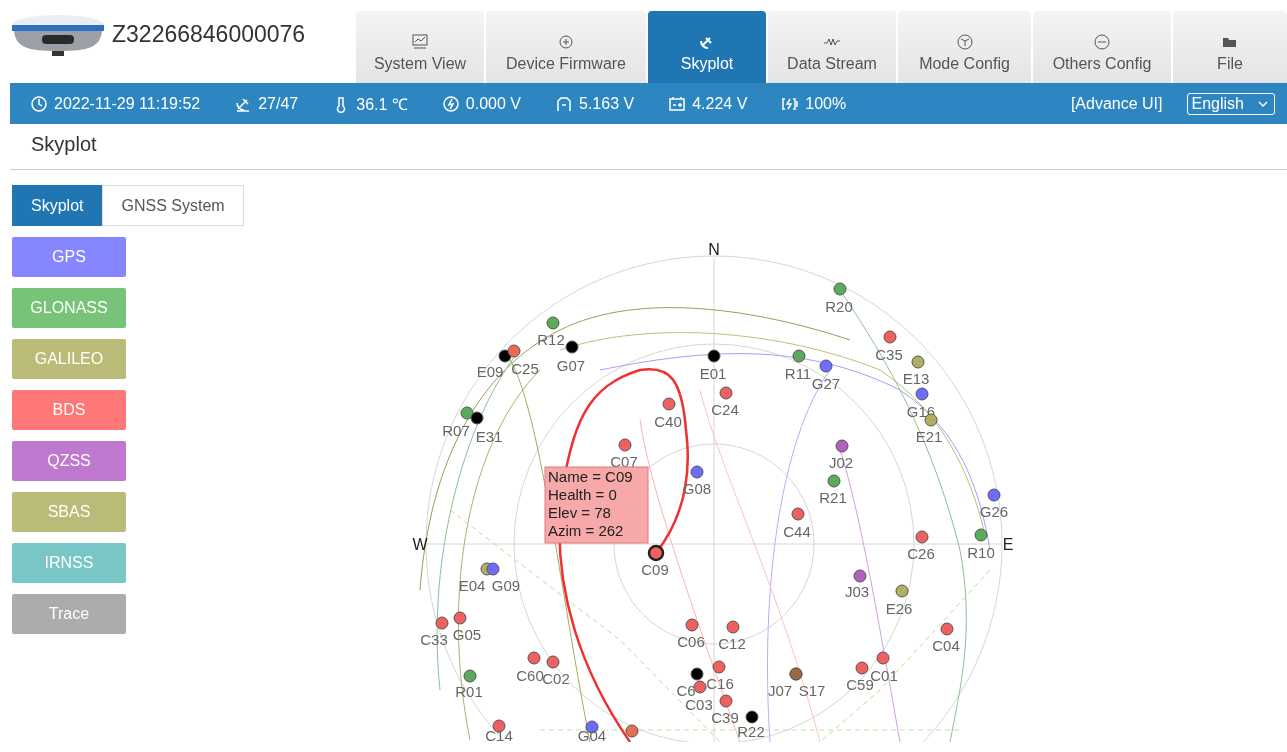 The width and height of the screenshot is (1287, 752). Describe the element at coordinates (420, 544) in the screenshot. I see `compass-label: W` at that location.